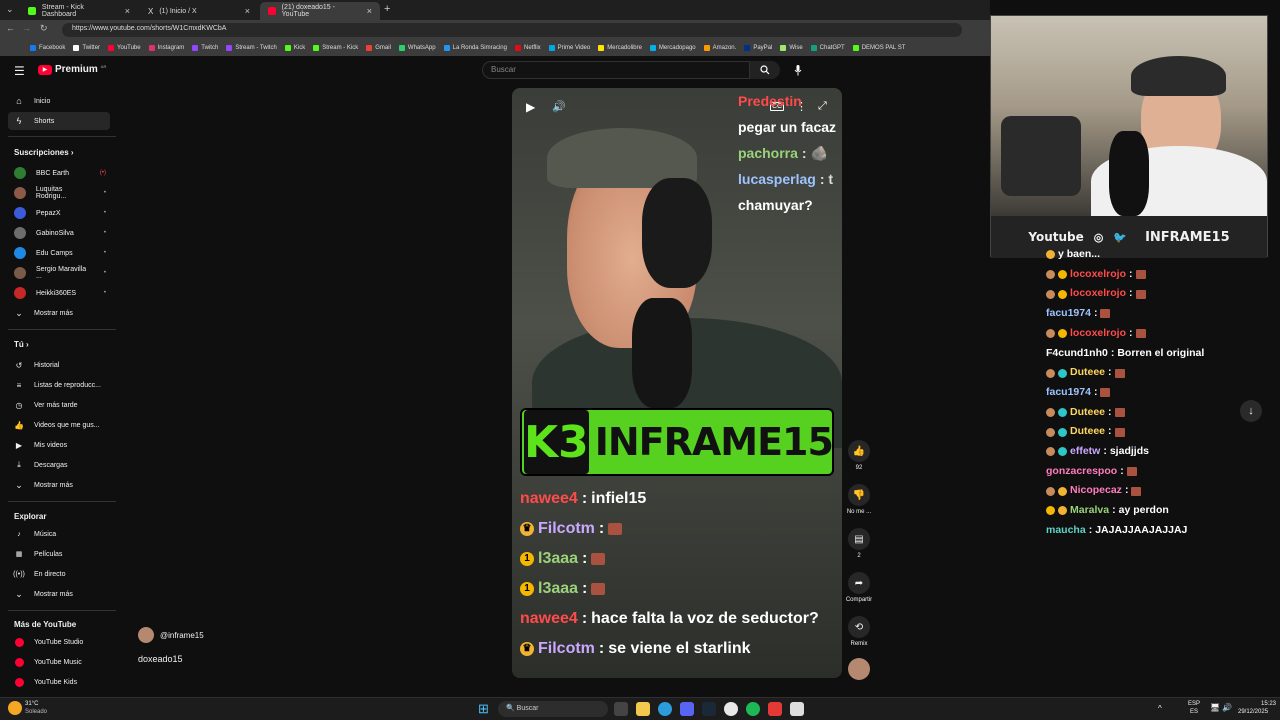 The height and width of the screenshot is (720, 1280). I want to click on remix-button: ⟲ Remix, so click(859, 631).